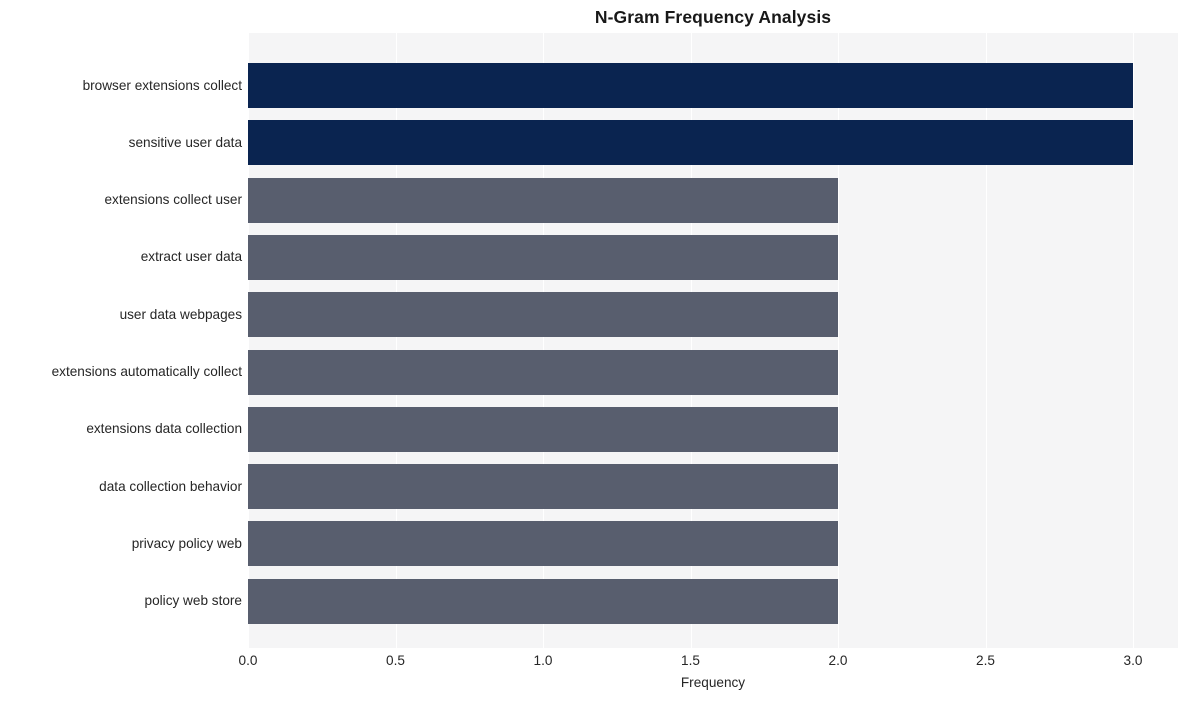  Describe the element at coordinates (185, 142) in the screenshot. I see `y-axis-tick-label: sensitive user data` at that location.